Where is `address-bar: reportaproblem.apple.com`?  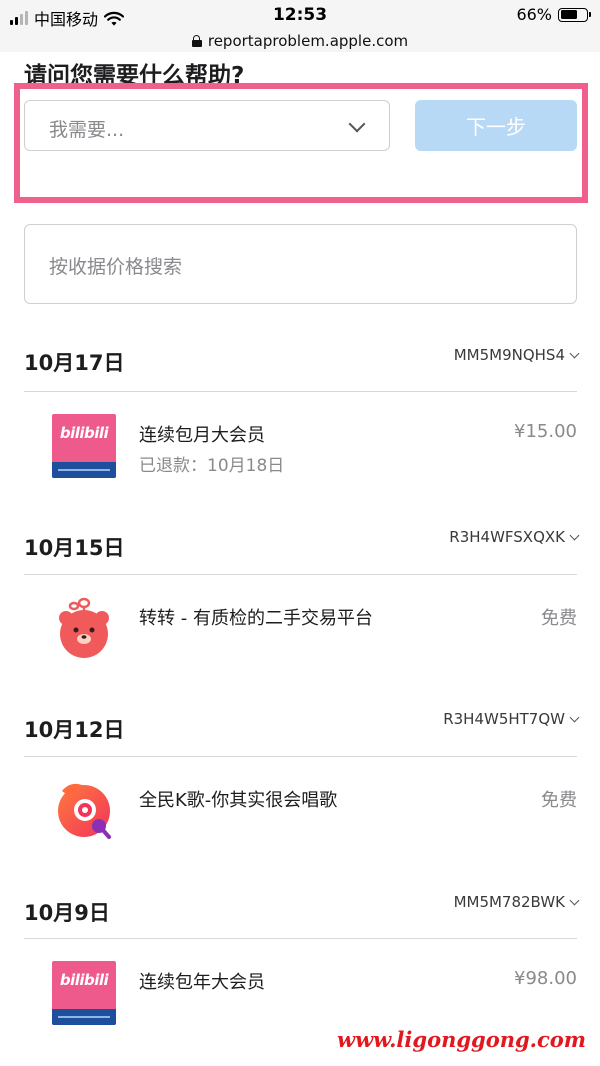
address-bar: reportaproblem.apple.com is located at coordinates (300, 41).